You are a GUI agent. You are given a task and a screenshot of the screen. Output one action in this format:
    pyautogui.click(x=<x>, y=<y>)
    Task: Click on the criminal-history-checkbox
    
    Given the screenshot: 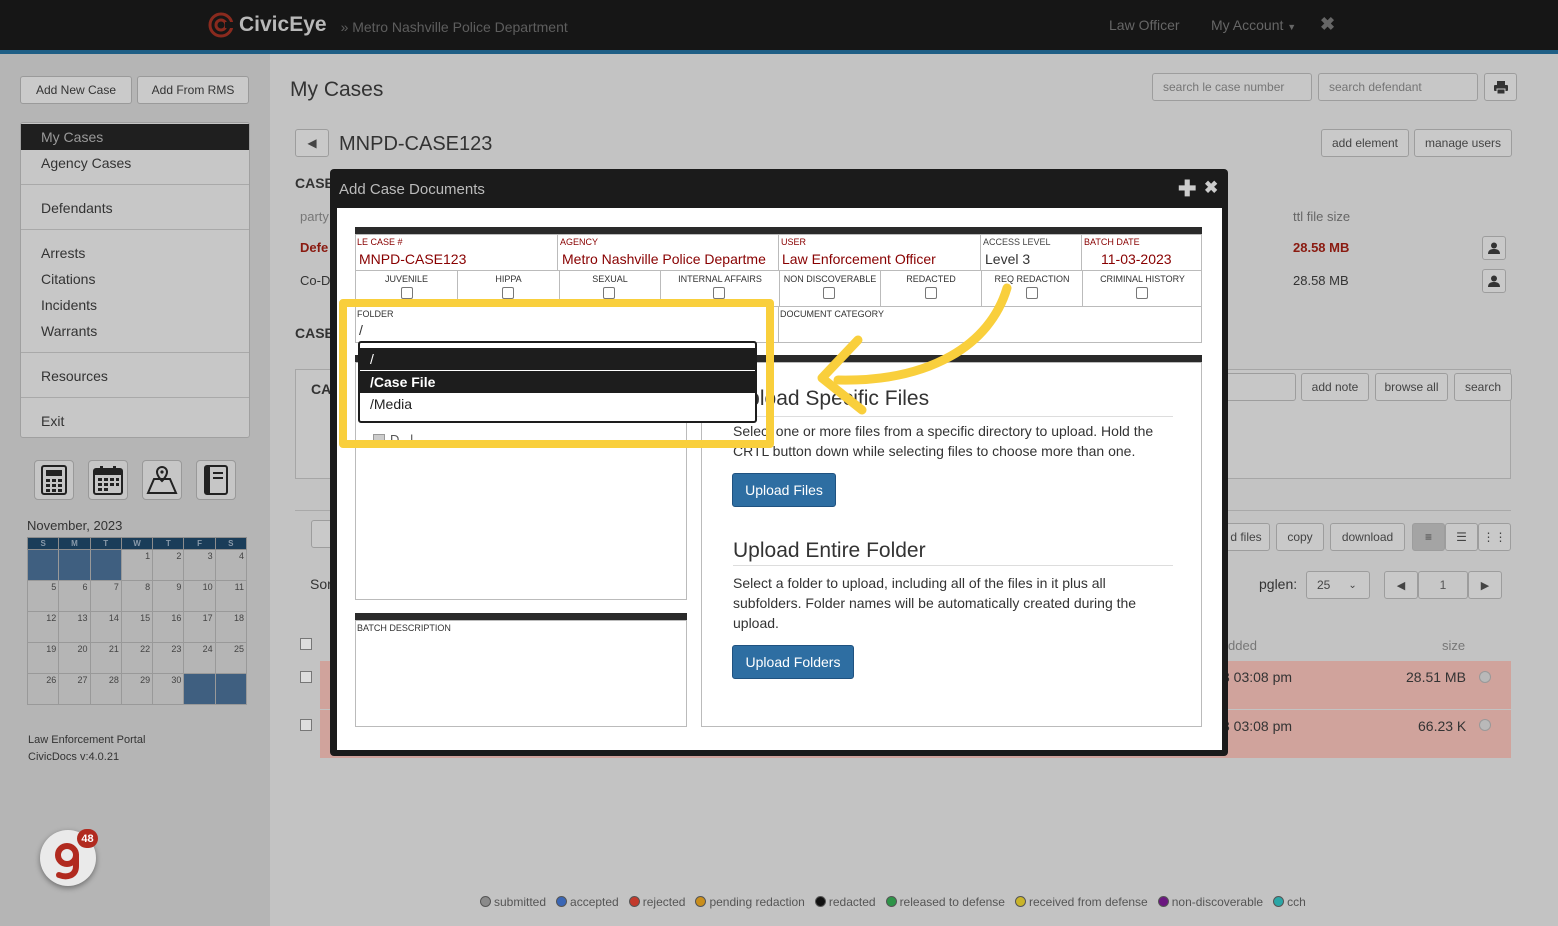 What is the action you would take?
    pyautogui.click(x=1142, y=293)
    